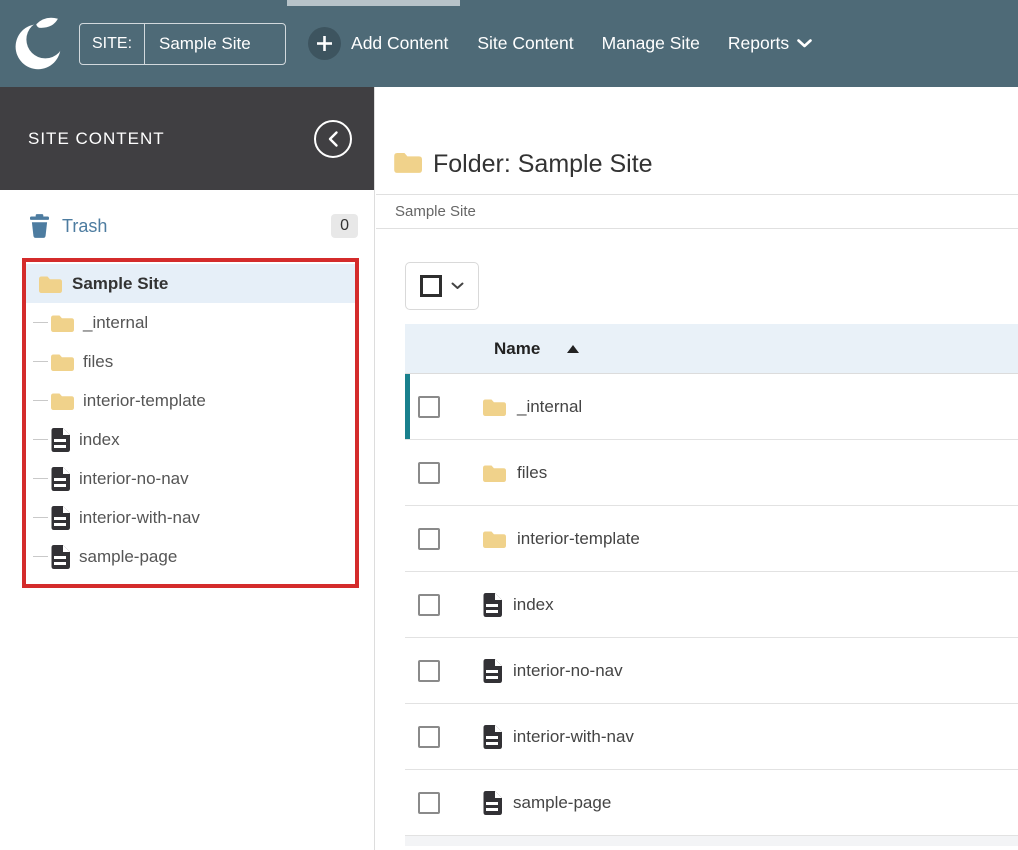 The width and height of the screenshot is (1018, 850). What do you see at coordinates (39, 226) in the screenshot?
I see `trash-icon` at bounding box center [39, 226].